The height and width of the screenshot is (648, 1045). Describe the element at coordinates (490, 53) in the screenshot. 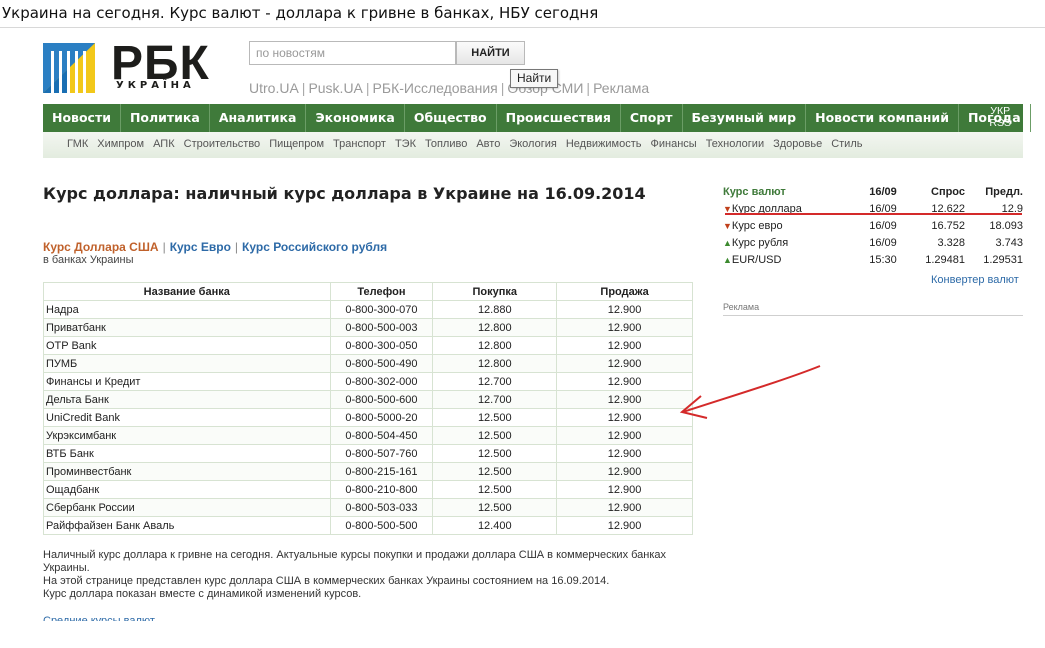

I see `search-button: НАЙТИ` at that location.